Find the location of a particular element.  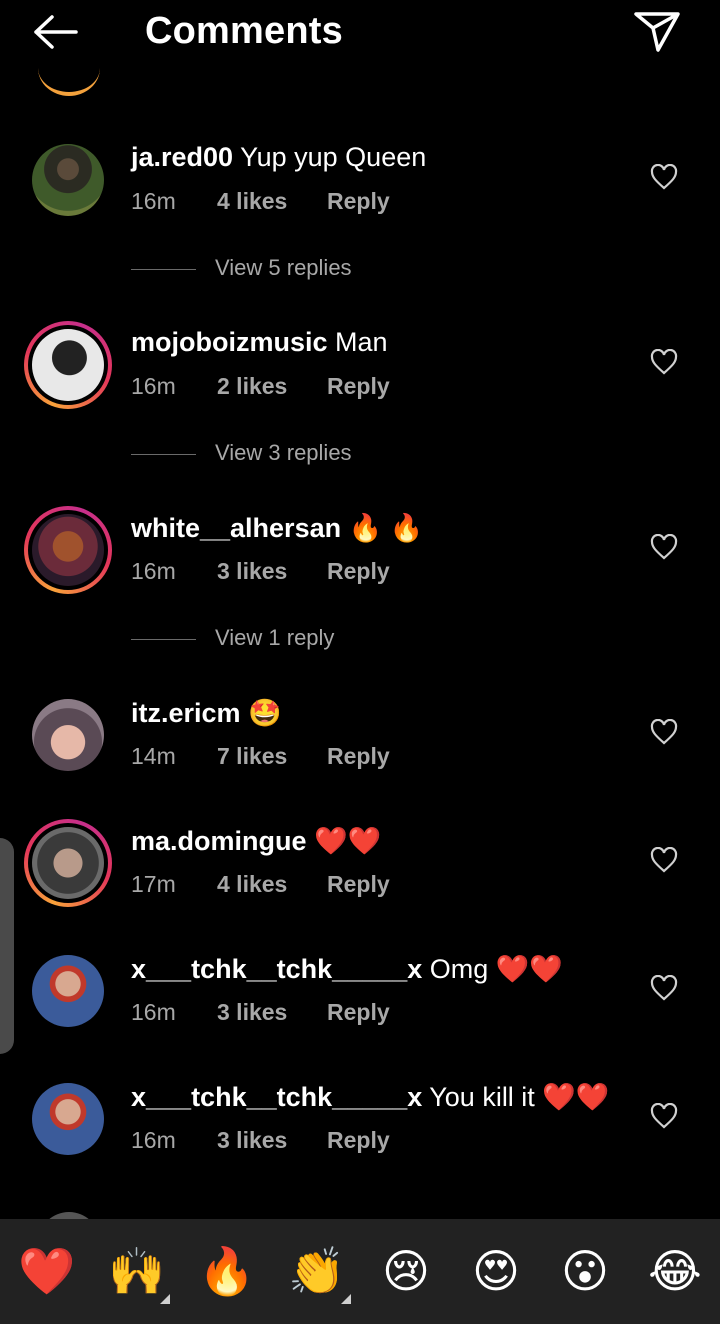

comment-username: ma.domingue is located at coordinates (219, 841).